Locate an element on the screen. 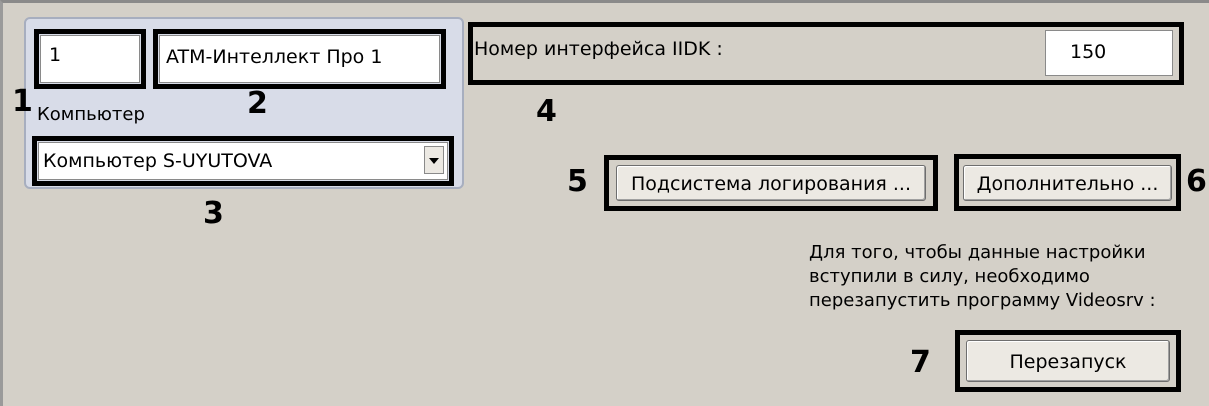  restart-note-line-1: Для того, чтобы данные настройки is located at coordinates (977, 252).